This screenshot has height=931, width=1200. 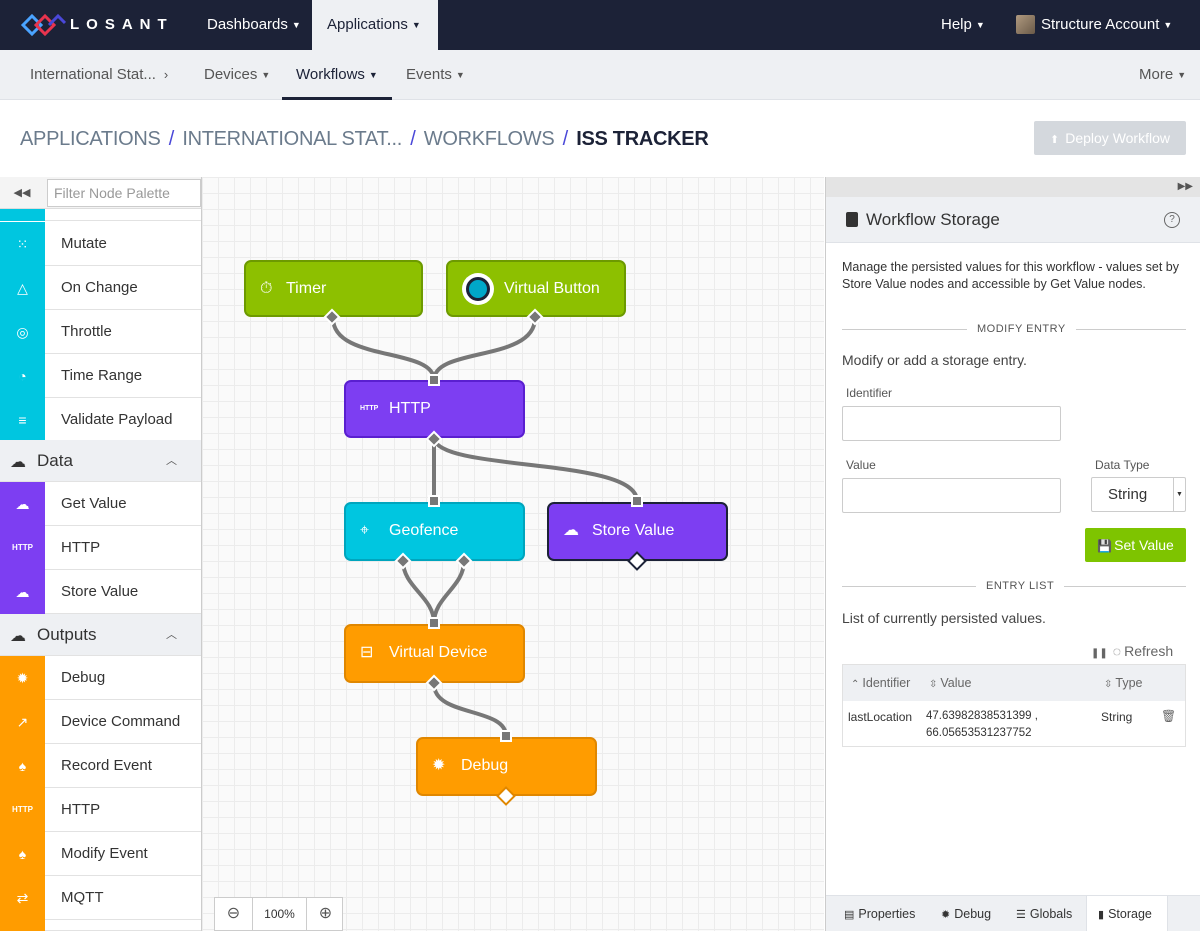 What do you see at coordinates (1149, 651) in the screenshot?
I see `refresh-label: Refresh` at bounding box center [1149, 651].